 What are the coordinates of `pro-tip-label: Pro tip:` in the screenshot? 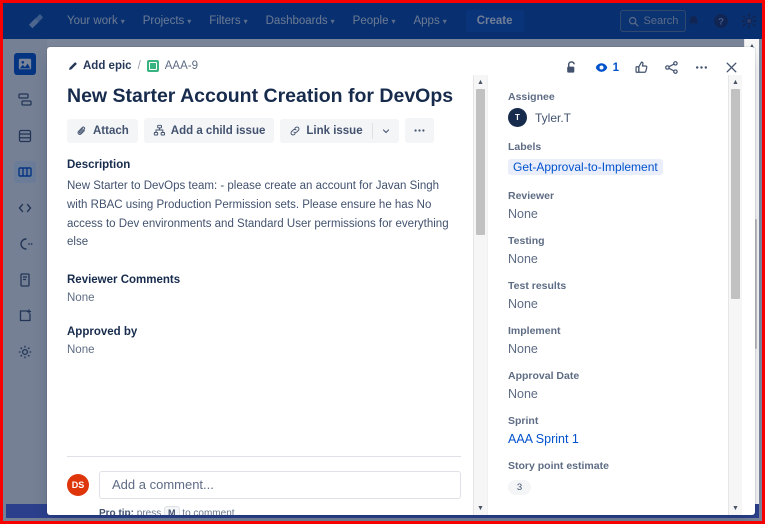 It's located at (116, 511).